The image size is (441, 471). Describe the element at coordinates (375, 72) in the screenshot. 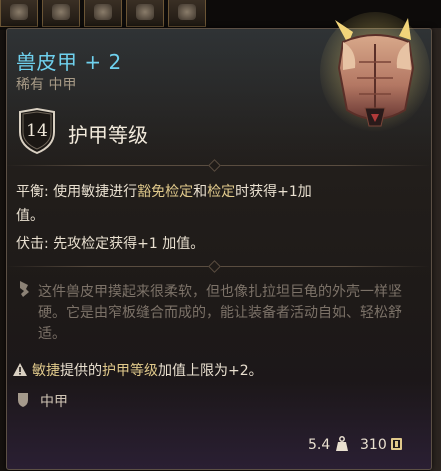

I see `hide-armor-icon` at that location.